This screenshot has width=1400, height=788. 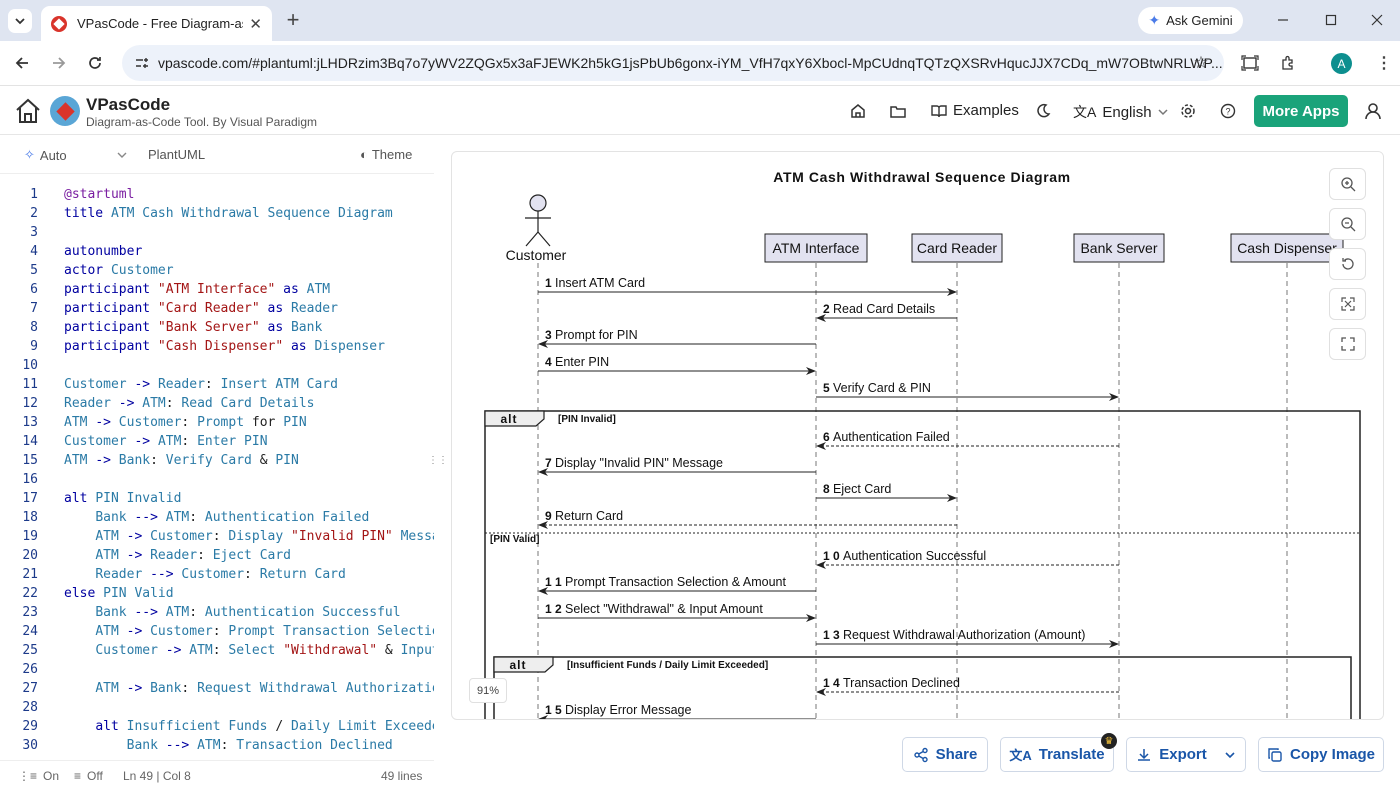 What do you see at coordinates (1275, 754) in the screenshot?
I see `copy-icon` at bounding box center [1275, 754].